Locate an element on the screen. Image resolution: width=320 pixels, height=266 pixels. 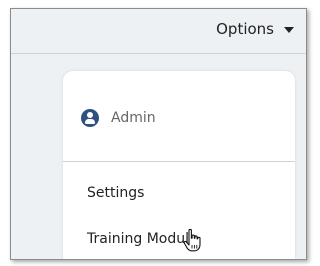
user-row: Admin is located at coordinates (118, 118).